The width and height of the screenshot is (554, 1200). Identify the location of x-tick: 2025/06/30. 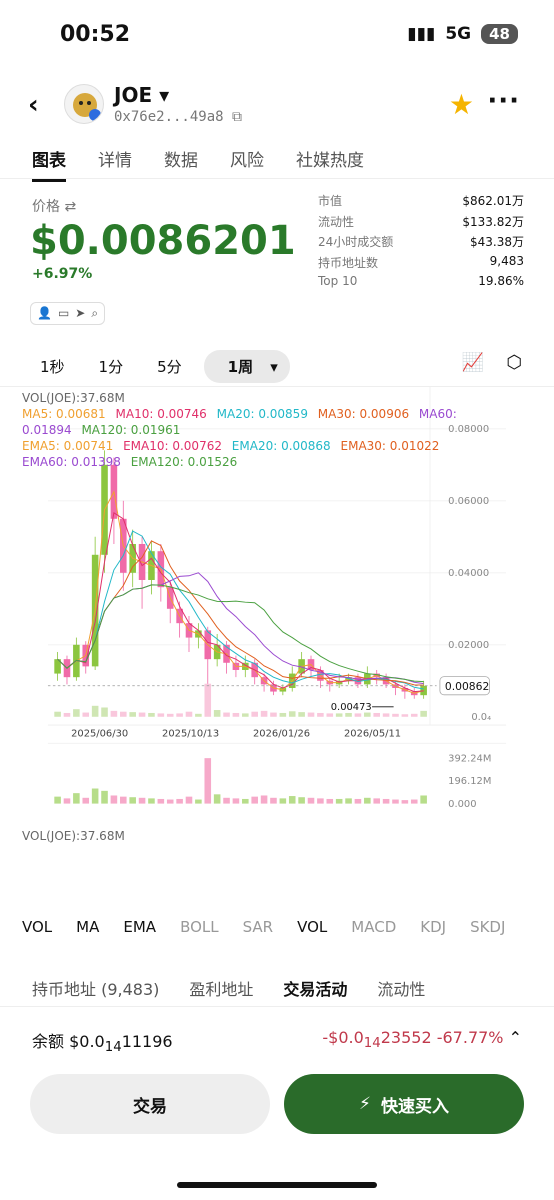
(99, 734).